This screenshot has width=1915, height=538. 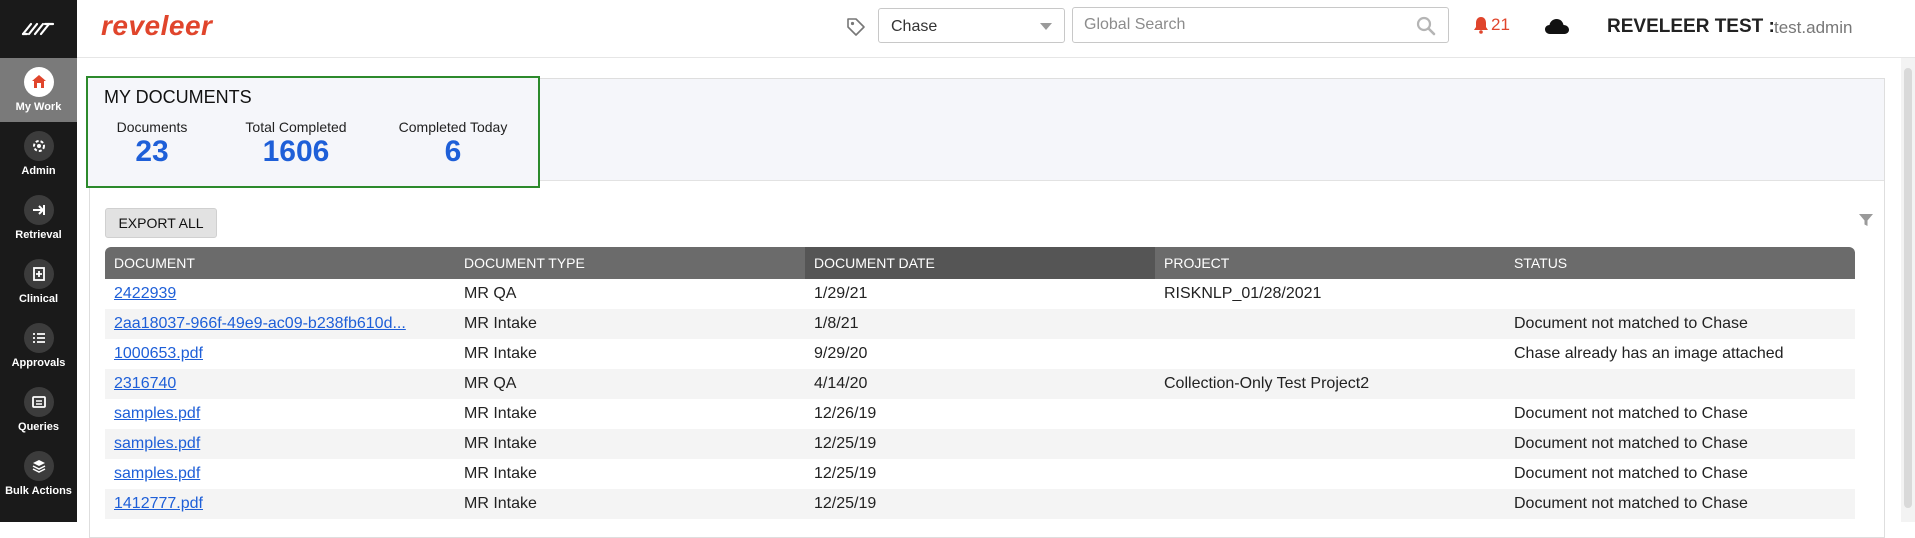 I want to click on column-header-document: DOCUMENT, so click(x=280, y=263).